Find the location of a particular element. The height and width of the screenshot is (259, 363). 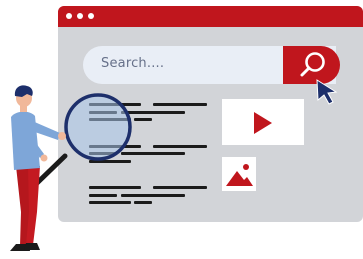

pointer-cursor-icon is located at coordinates (327, 92).